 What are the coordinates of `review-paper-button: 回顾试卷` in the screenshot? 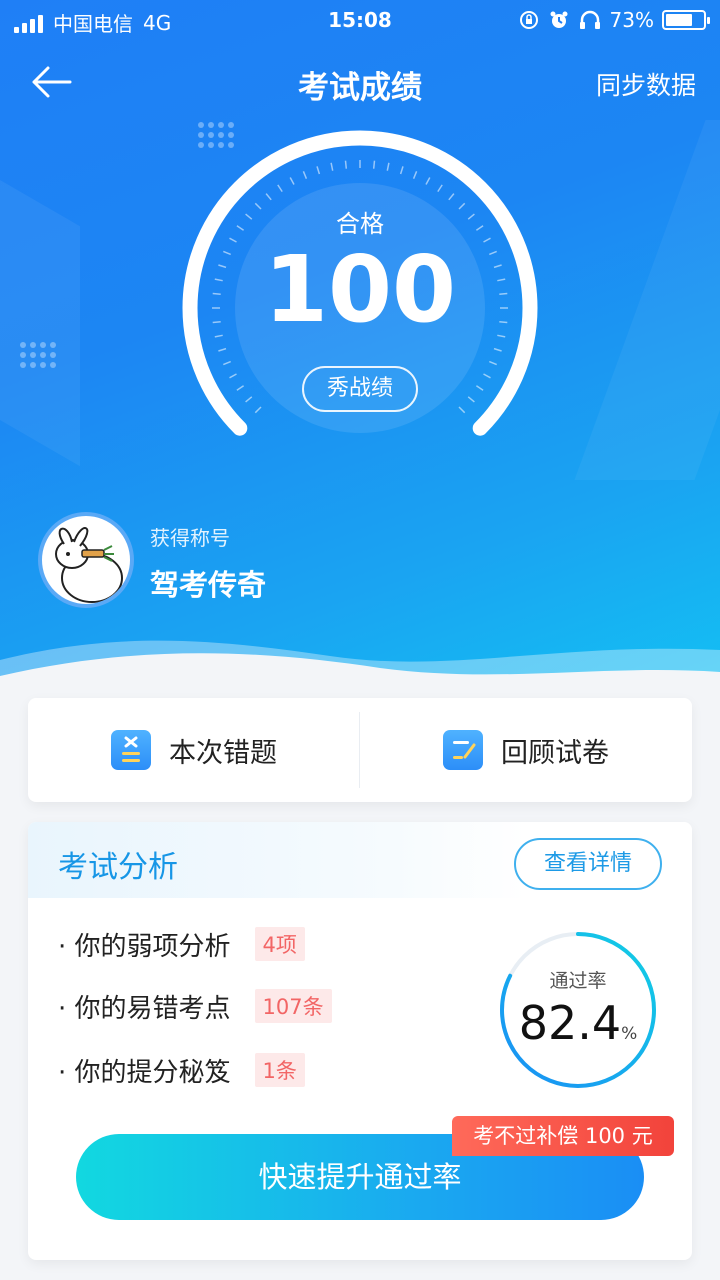 It's located at (526, 750).